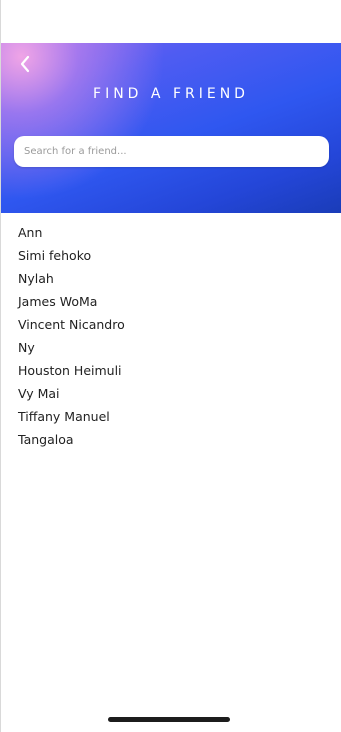  I want to click on page-title: FIND A FRIEND, so click(171, 94).